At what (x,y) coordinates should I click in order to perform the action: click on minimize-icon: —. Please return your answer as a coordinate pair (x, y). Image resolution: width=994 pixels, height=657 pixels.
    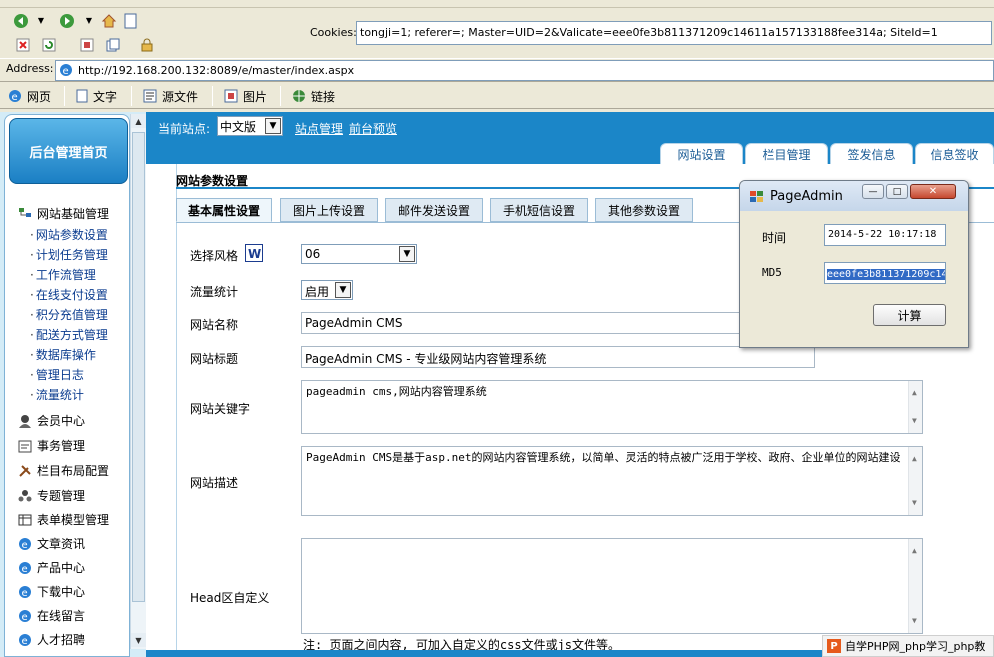
    Looking at the image, I should click on (873, 191).